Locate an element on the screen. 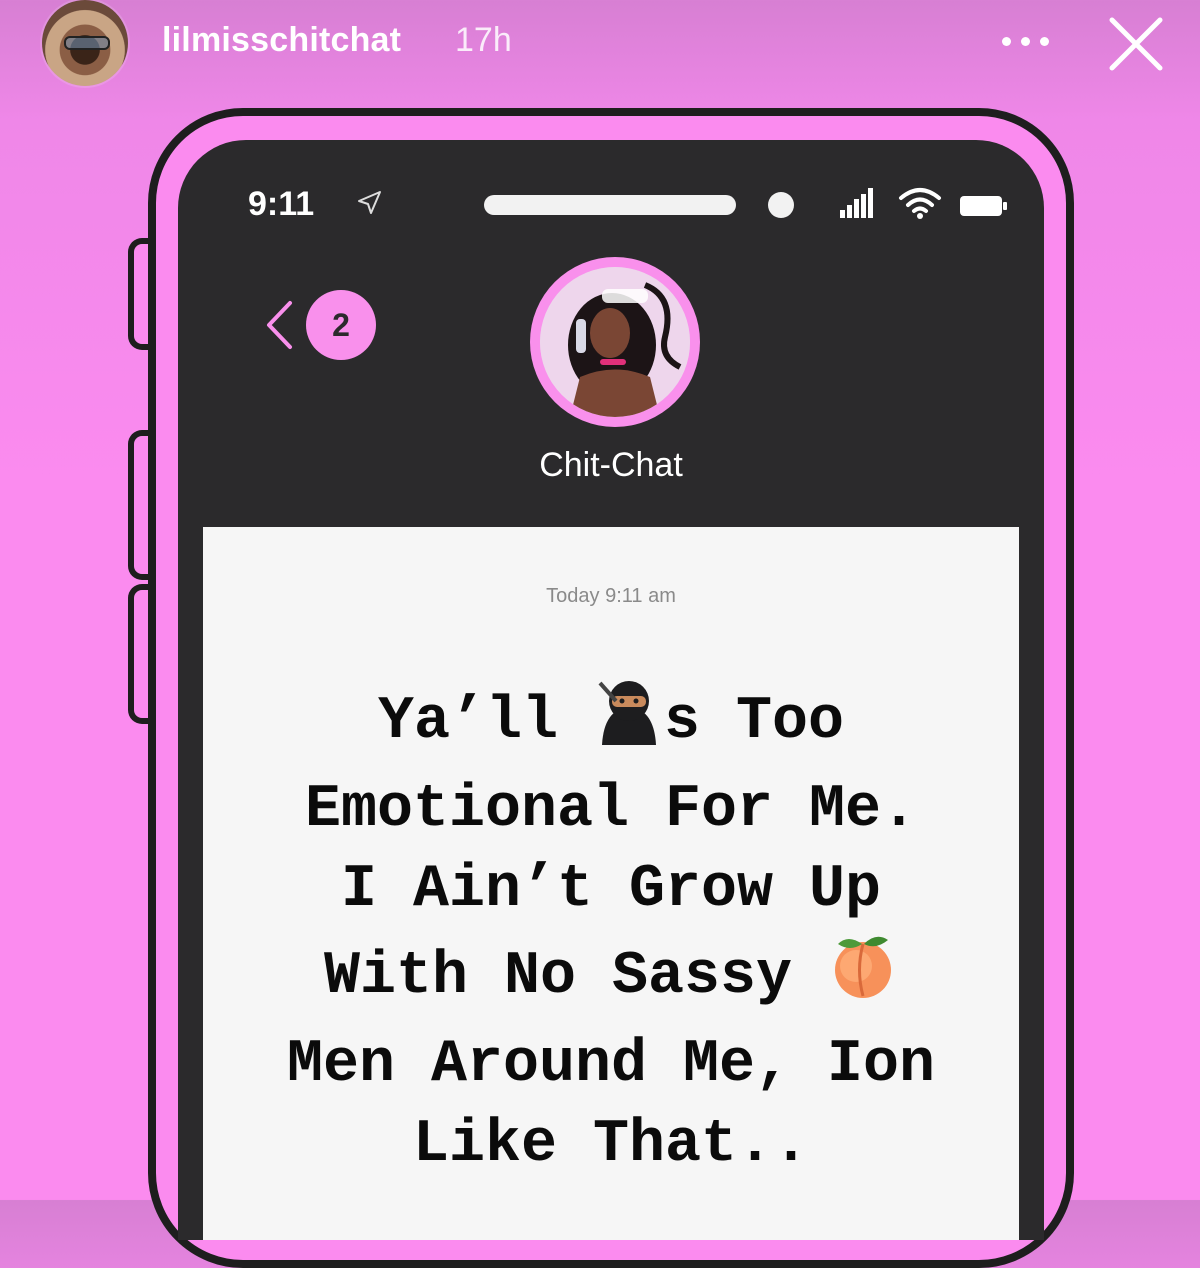 Image resolution: width=1200 pixels, height=1268 pixels. unread-count-badge: 2 is located at coordinates (341, 325).